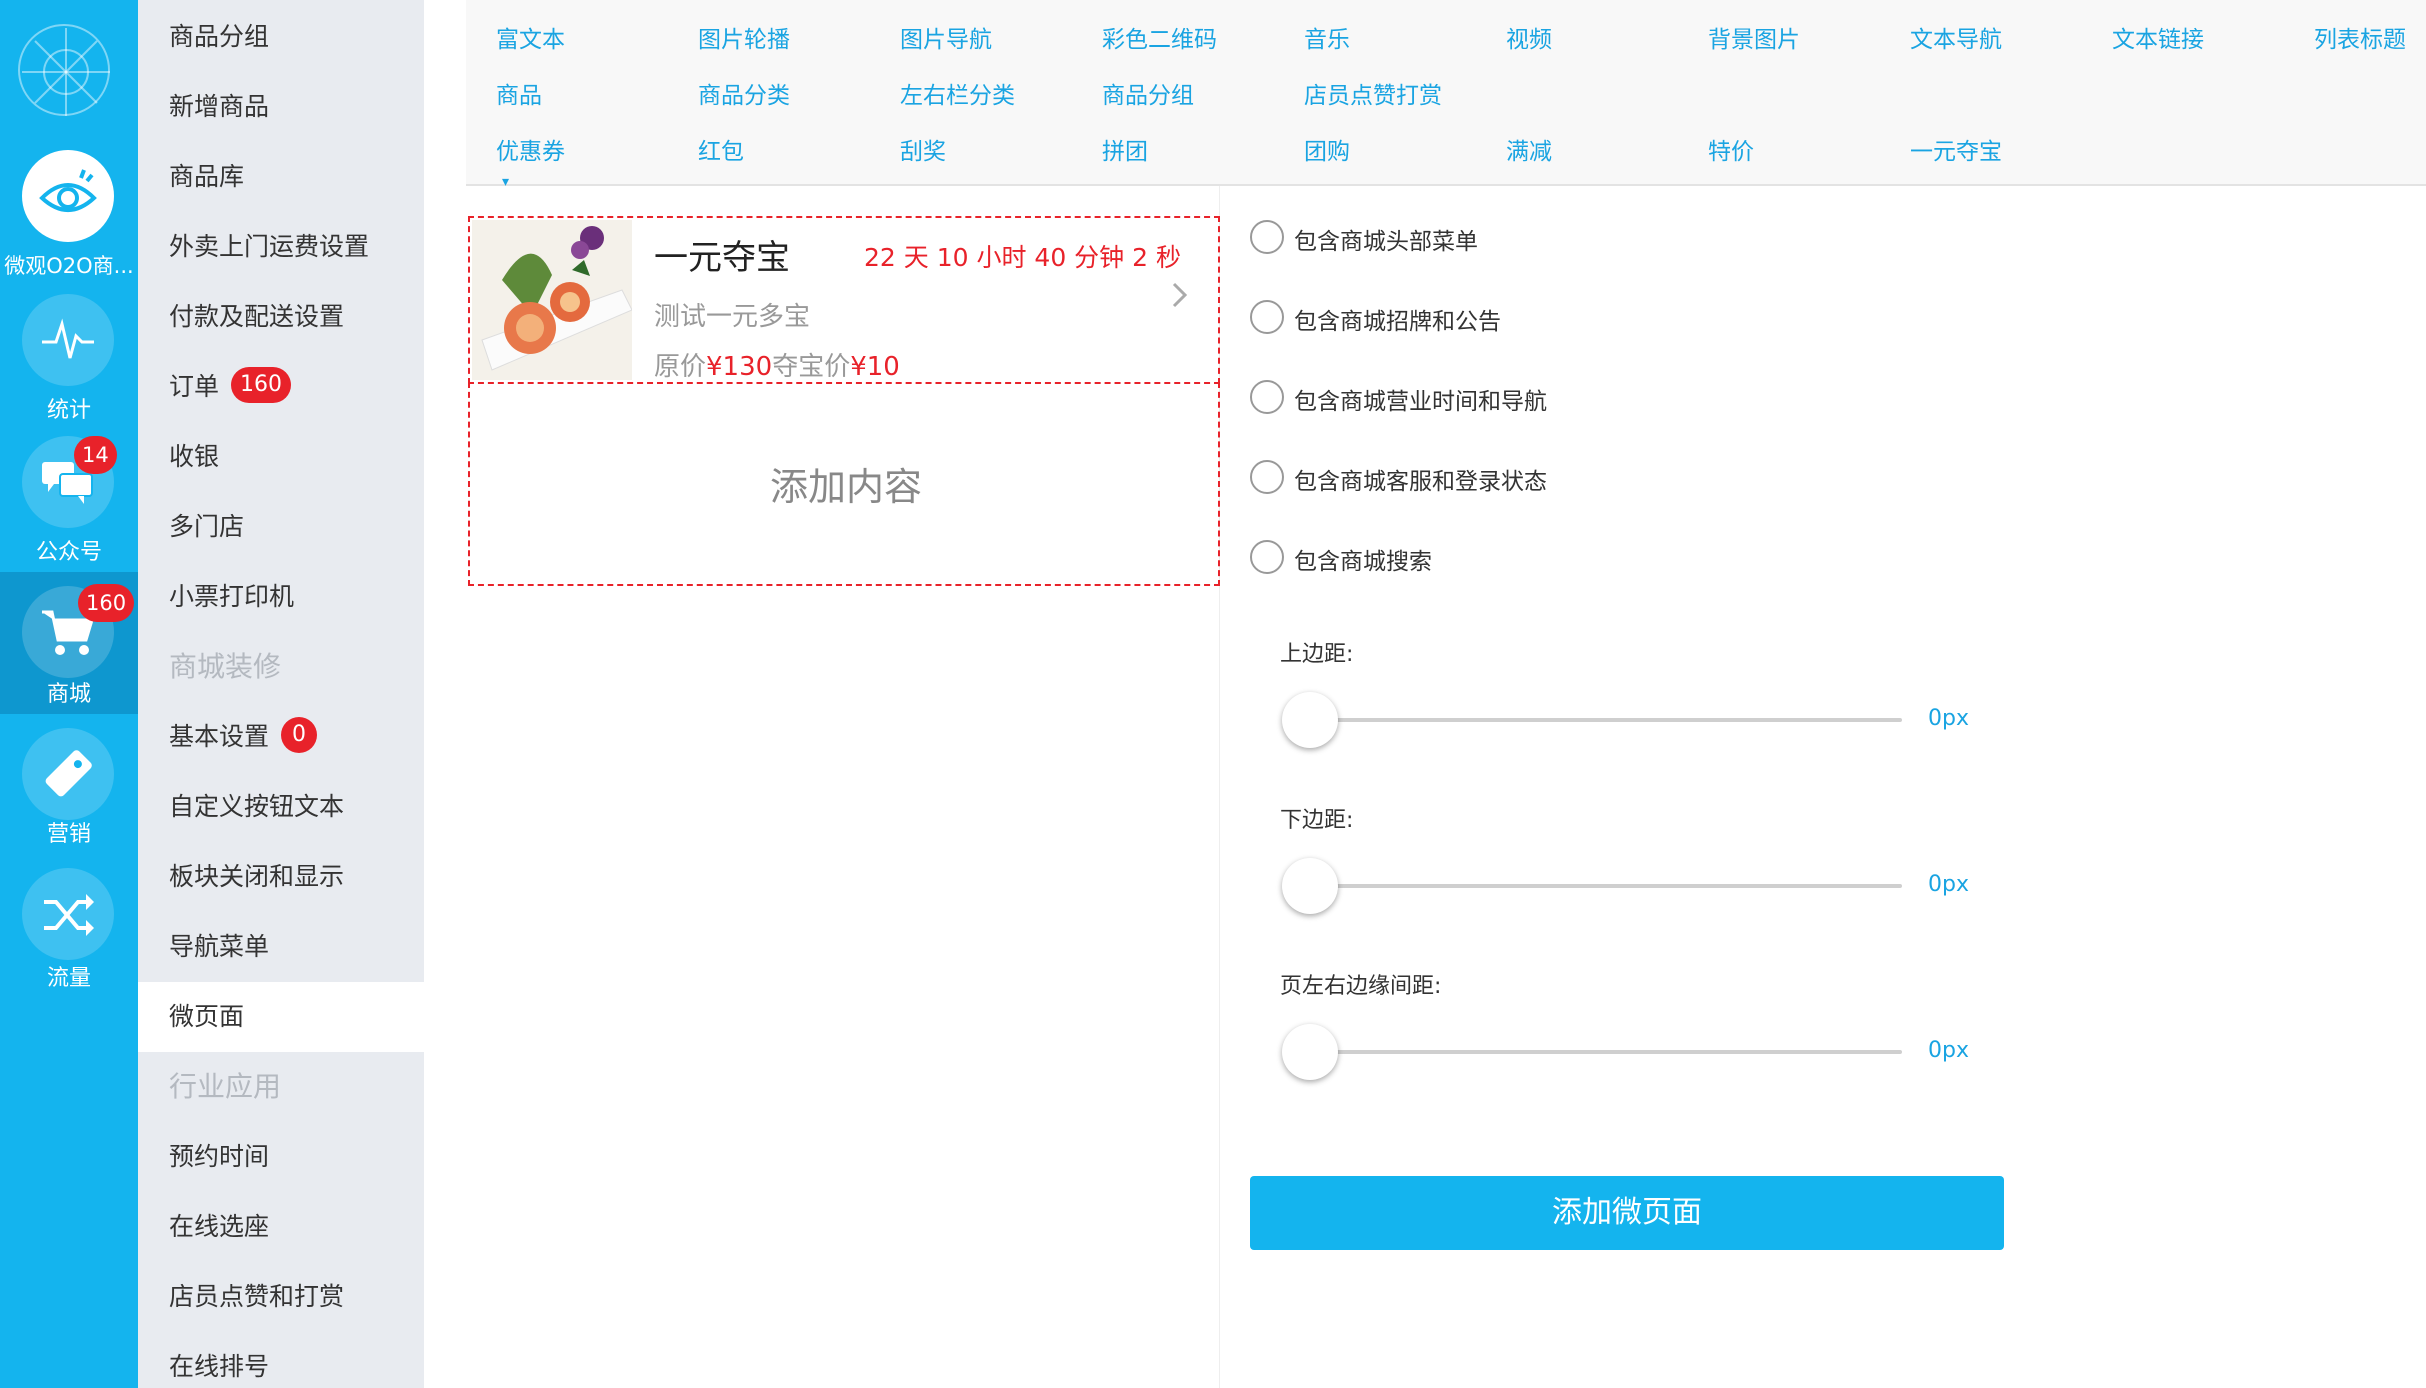 This screenshot has height=1388, width=2426. Describe the element at coordinates (1420, 482) in the screenshot. I see `option-label: 包含商城客服和登录状态` at that location.